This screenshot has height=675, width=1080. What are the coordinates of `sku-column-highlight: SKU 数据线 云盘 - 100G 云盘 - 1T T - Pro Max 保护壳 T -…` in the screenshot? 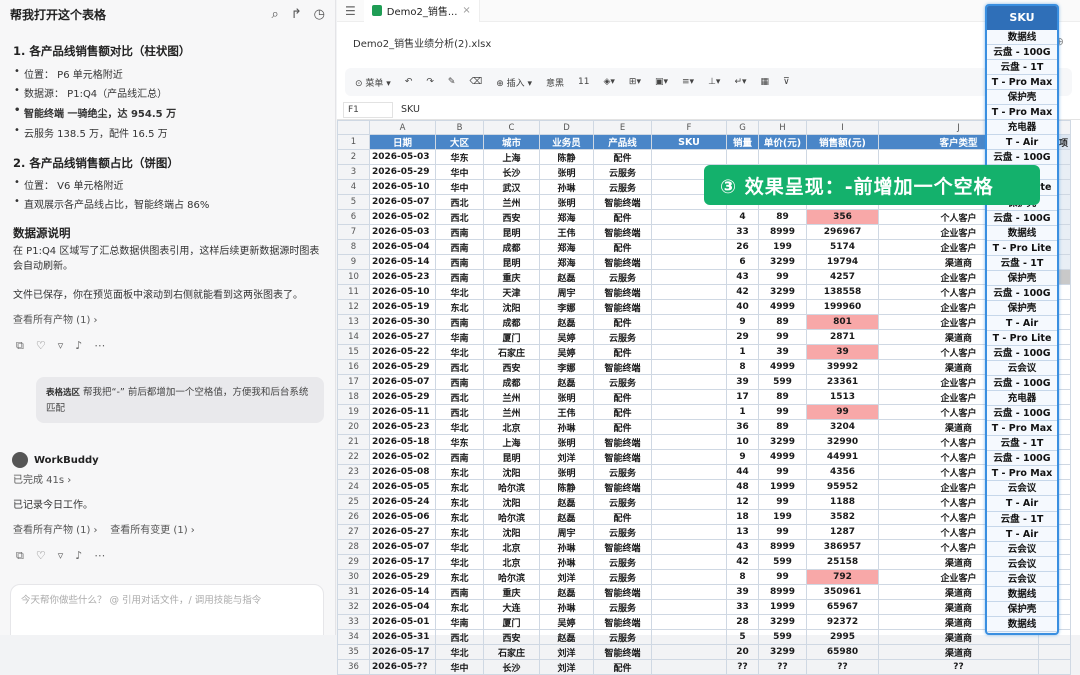 It's located at (1022, 319).